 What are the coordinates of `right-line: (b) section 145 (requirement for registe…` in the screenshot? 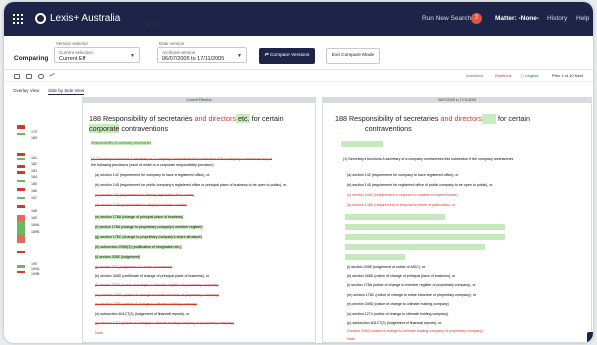 It's located at (420, 185).